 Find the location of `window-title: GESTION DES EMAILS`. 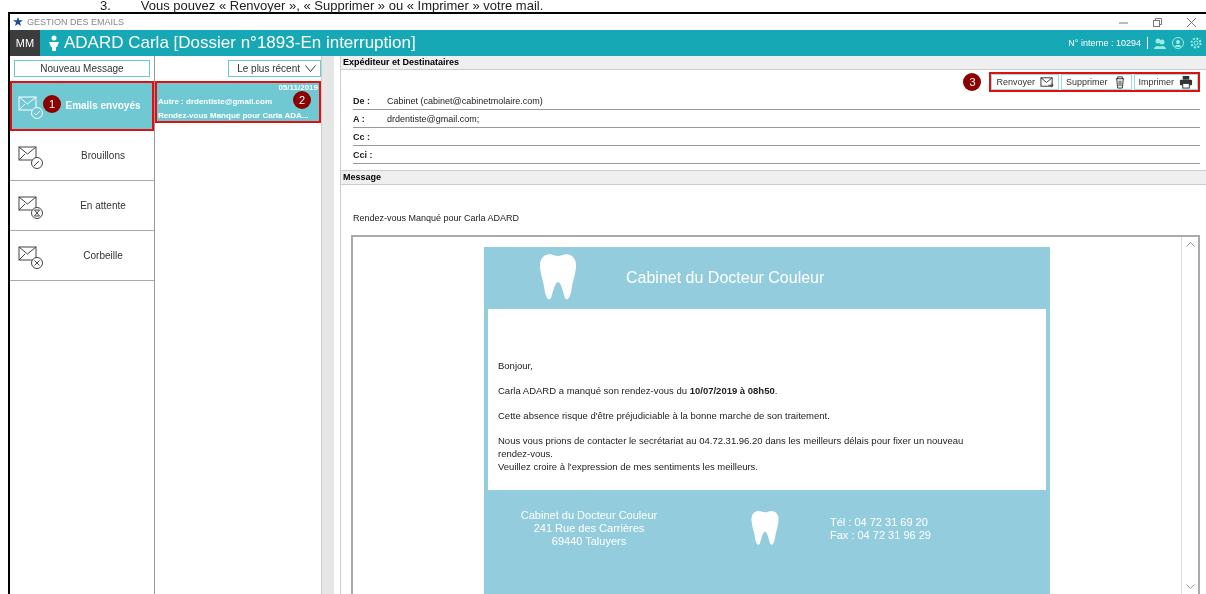

window-title: GESTION DES EMAILS is located at coordinates (76, 22).